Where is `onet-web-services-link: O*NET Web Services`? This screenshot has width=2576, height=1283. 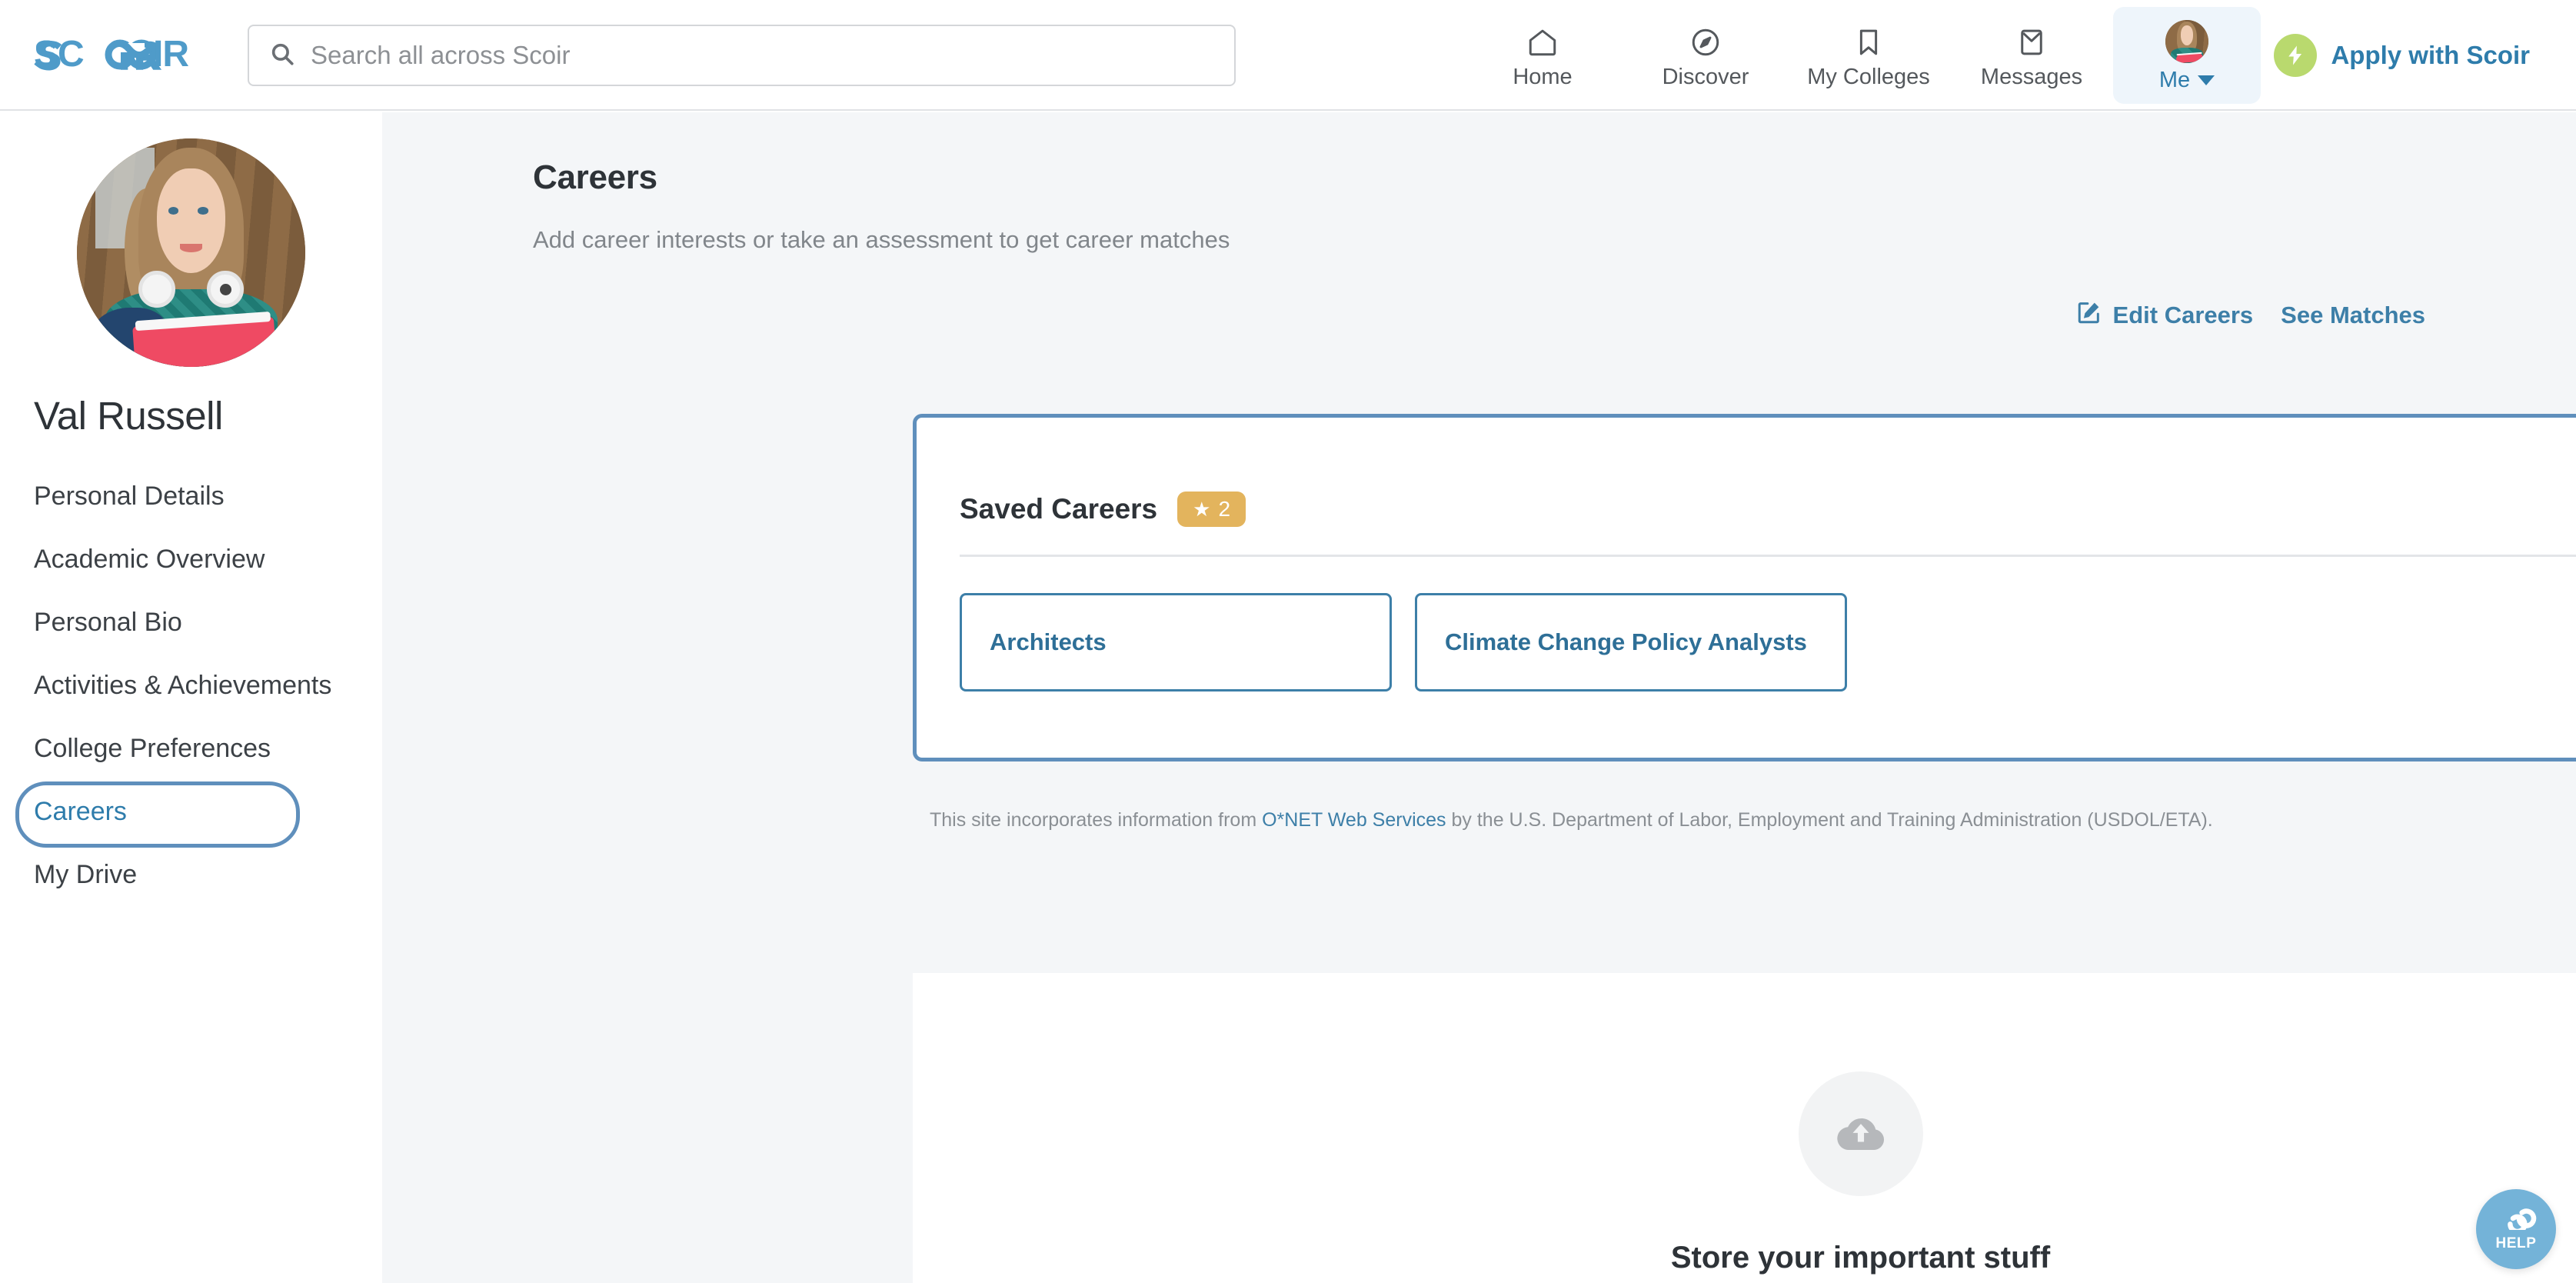
onet-web-services-link: O*NET Web Services is located at coordinates (1354, 820).